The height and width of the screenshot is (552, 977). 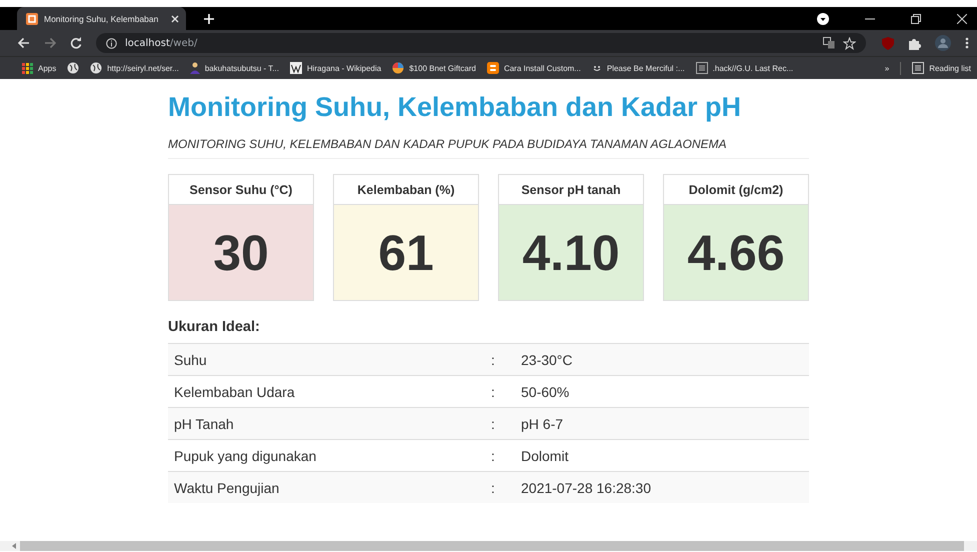 I want to click on table-cell: Dolomit, so click(x=544, y=456).